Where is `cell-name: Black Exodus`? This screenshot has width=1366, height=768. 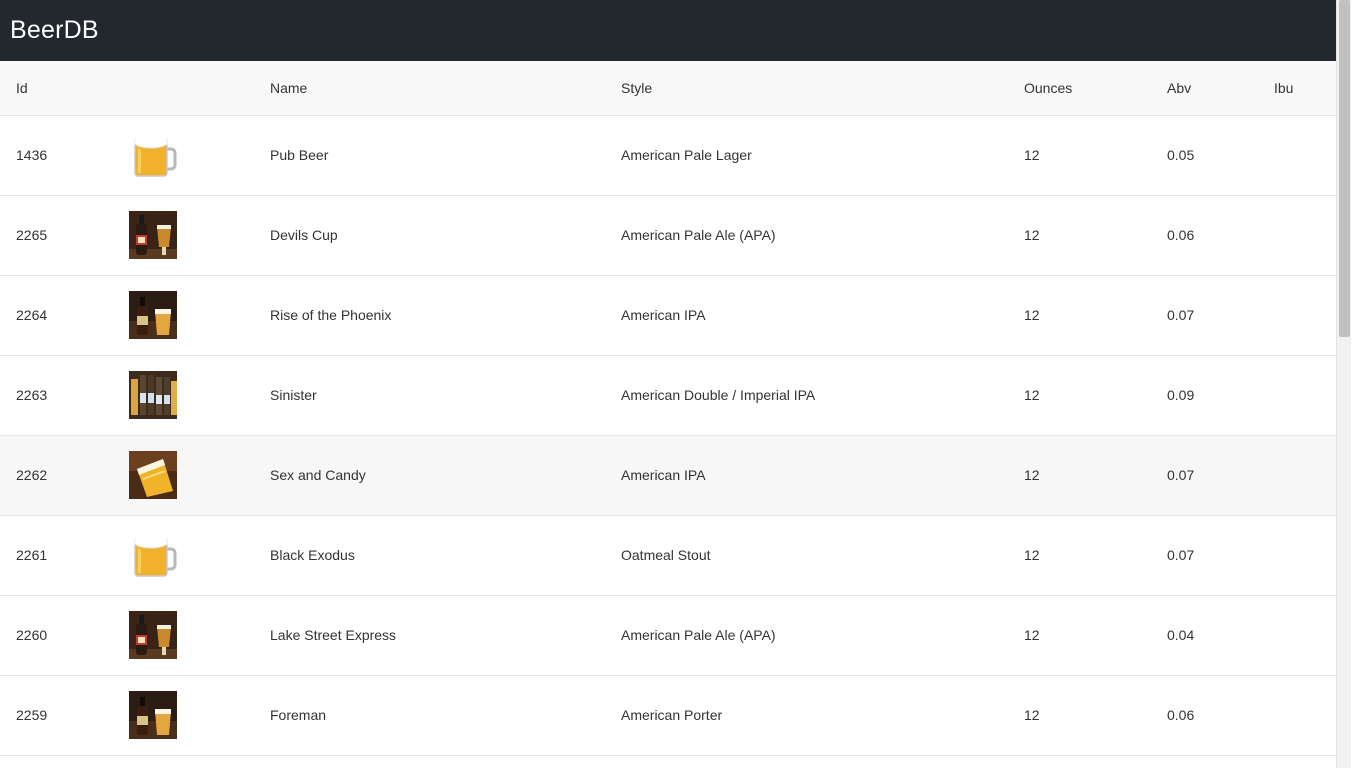
cell-name: Black Exodus is located at coordinates (312, 555).